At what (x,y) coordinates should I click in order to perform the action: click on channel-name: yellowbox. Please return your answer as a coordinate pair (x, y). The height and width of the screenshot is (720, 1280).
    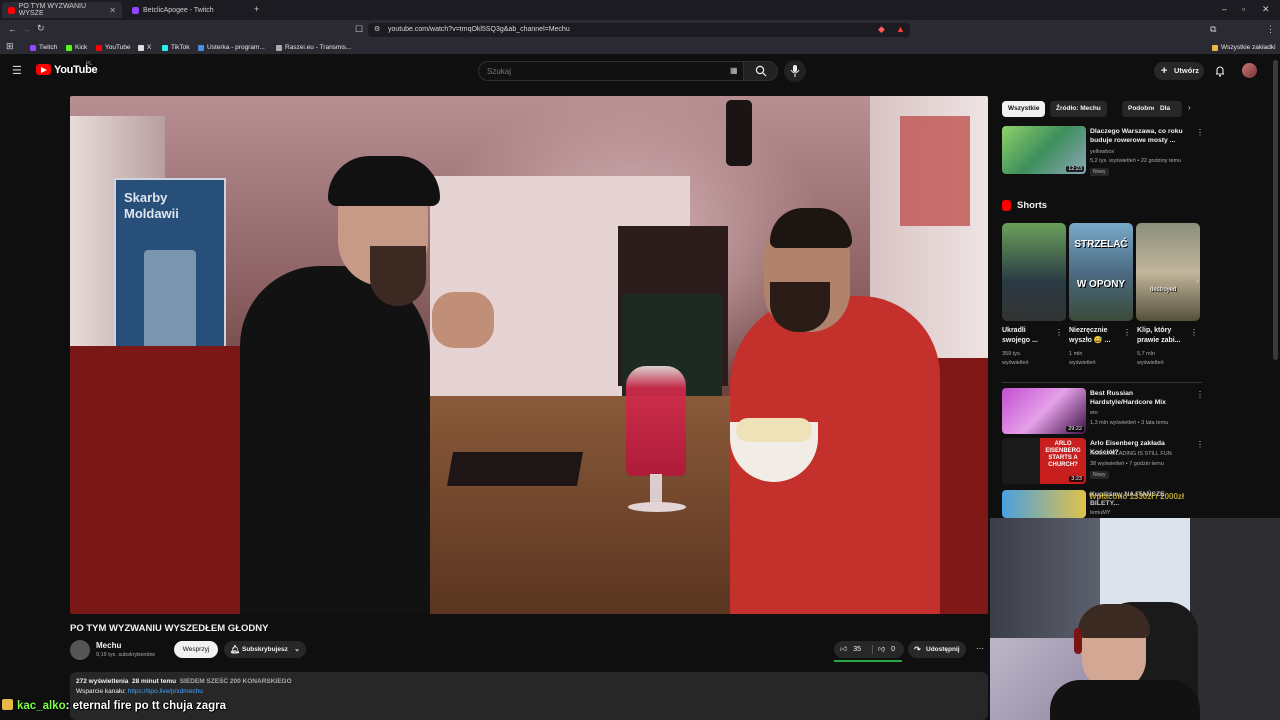
    Looking at the image, I should click on (1102, 152).